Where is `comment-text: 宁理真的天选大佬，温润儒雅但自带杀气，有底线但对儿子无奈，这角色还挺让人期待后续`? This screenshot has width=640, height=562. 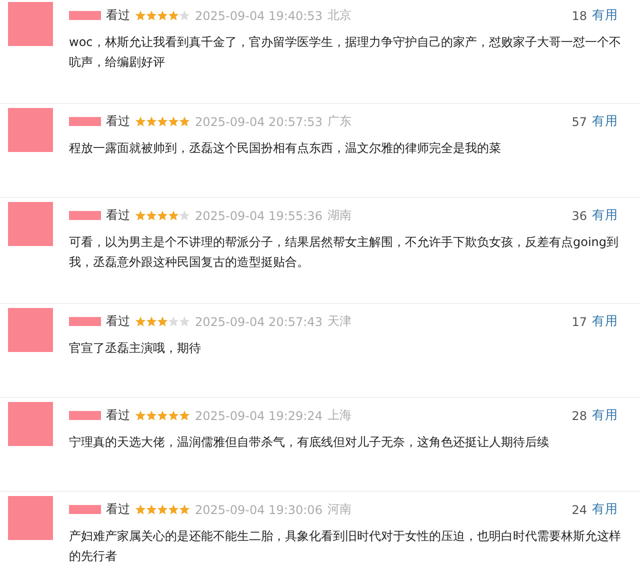 comment-text: 宁理真的天选大佬，温润儒雅但自带杀气，有底线但对儿子无奈，这角色还挺让人期待后续 is located at coordinates (309, 442).